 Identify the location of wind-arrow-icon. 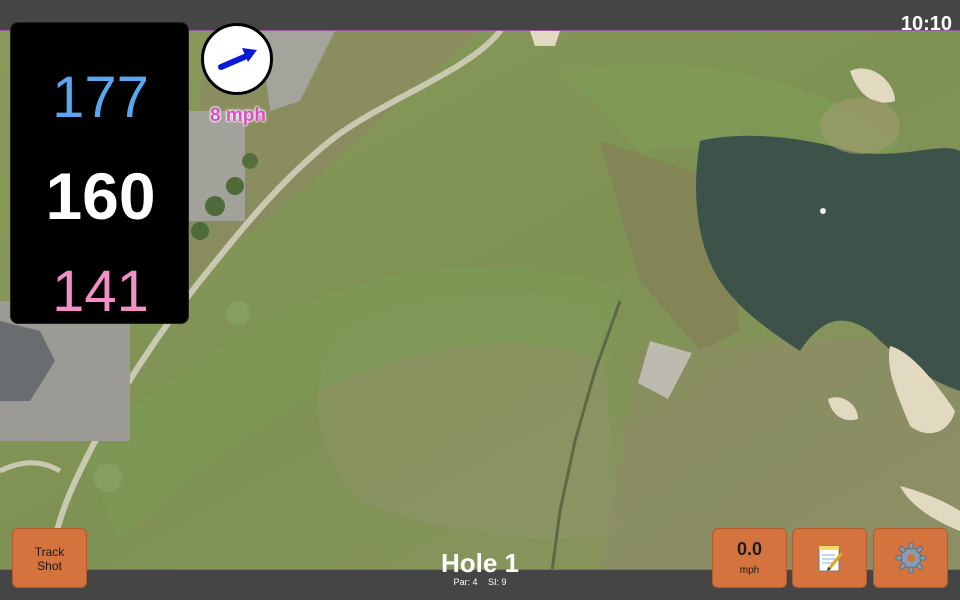
(237, 59).